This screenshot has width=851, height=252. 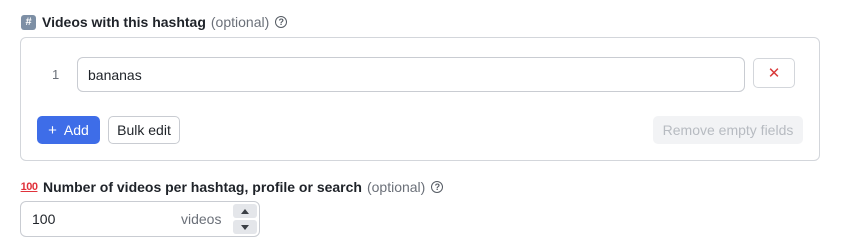 I want to click on remove-row-button: ✕, so click(x=774, y=73).